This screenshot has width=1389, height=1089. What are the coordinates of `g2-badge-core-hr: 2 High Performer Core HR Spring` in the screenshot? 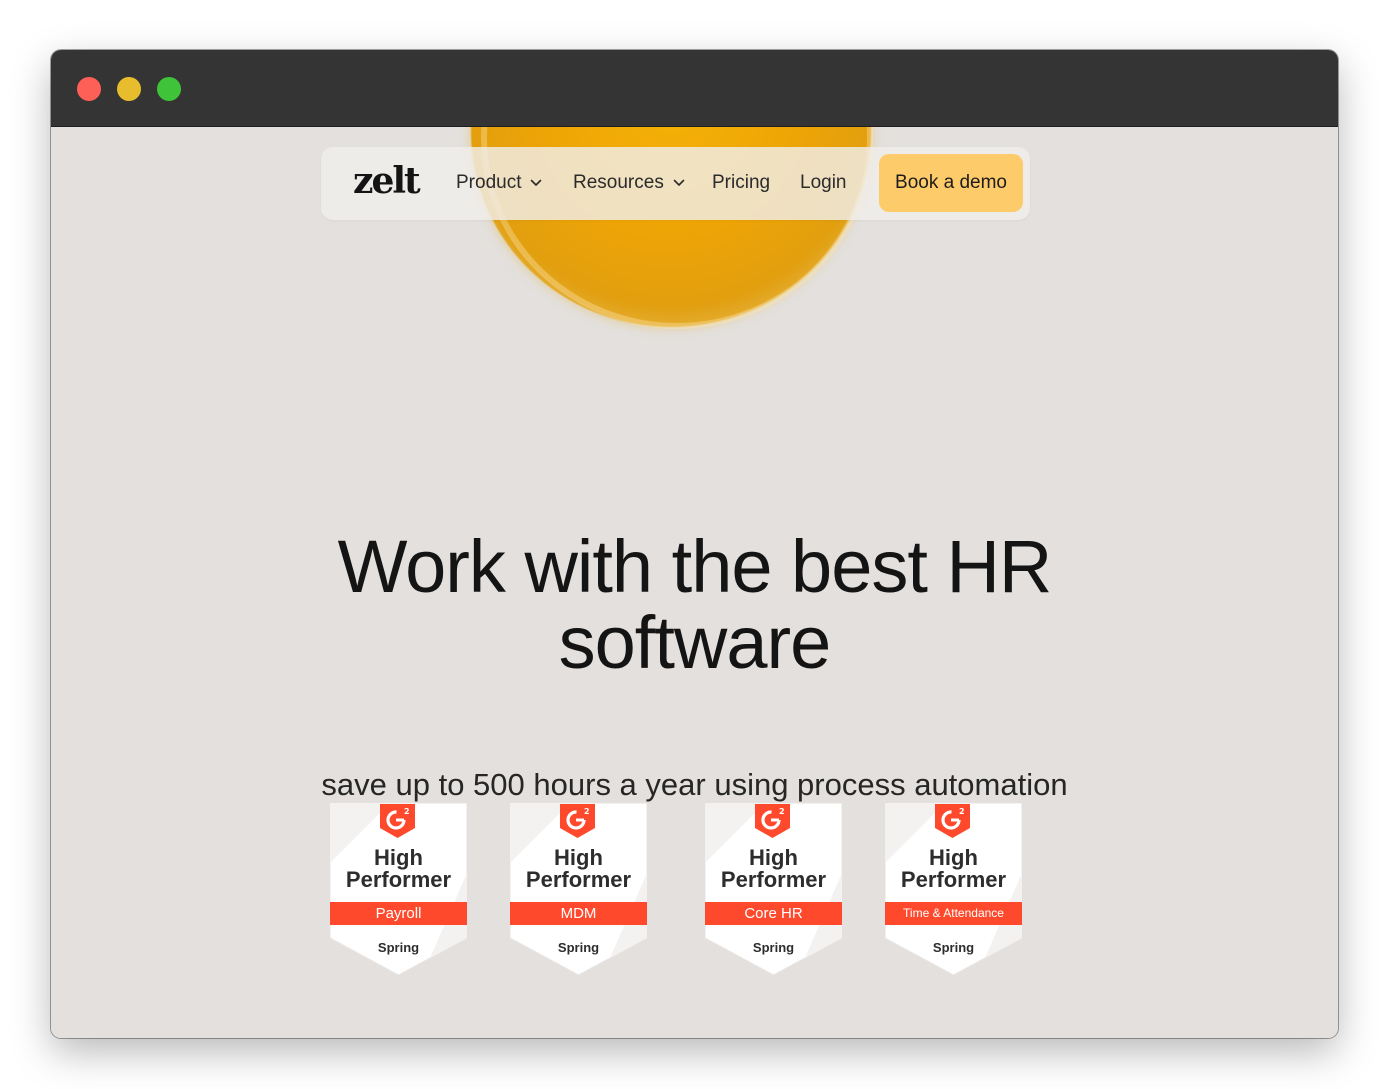 It's located at (773, 889).